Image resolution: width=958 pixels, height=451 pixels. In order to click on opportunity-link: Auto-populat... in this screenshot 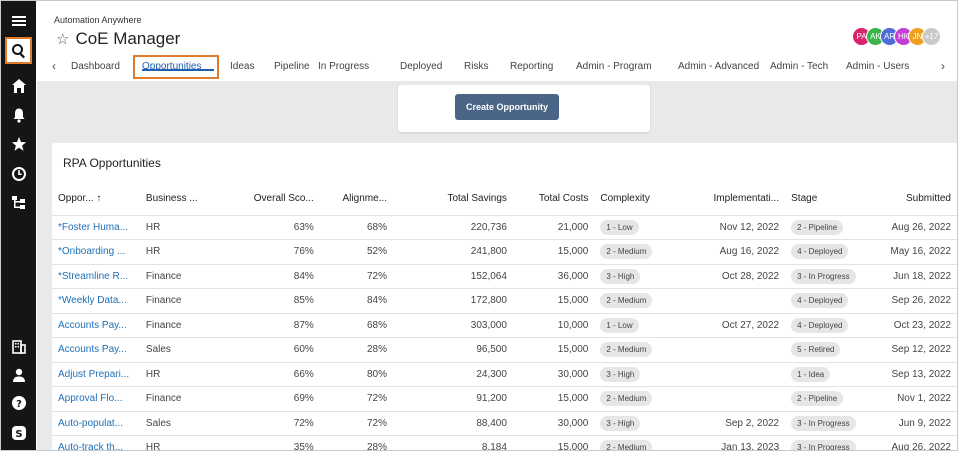, I will do `click(96, 423)`.